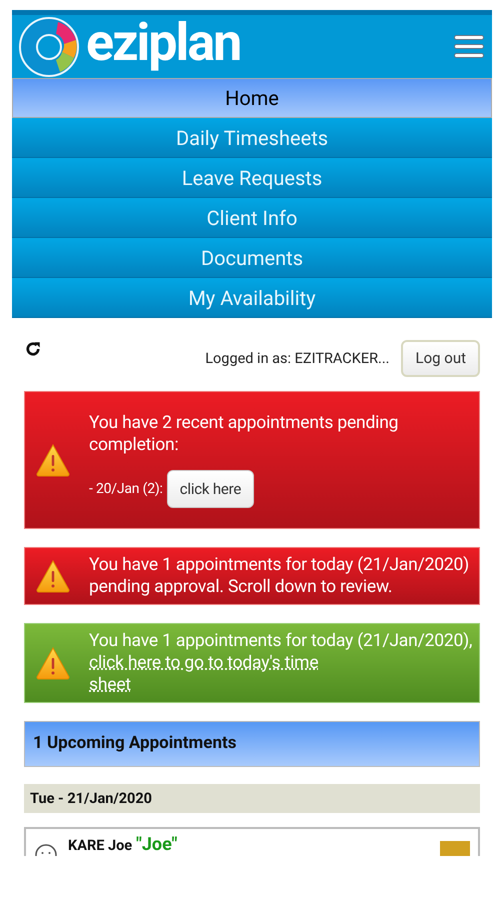 The width and height of the screenshot is (504, 900). Describe the element at coordinates (252, 258) in the screenshot. I see `nav-item: Documents` at that location.